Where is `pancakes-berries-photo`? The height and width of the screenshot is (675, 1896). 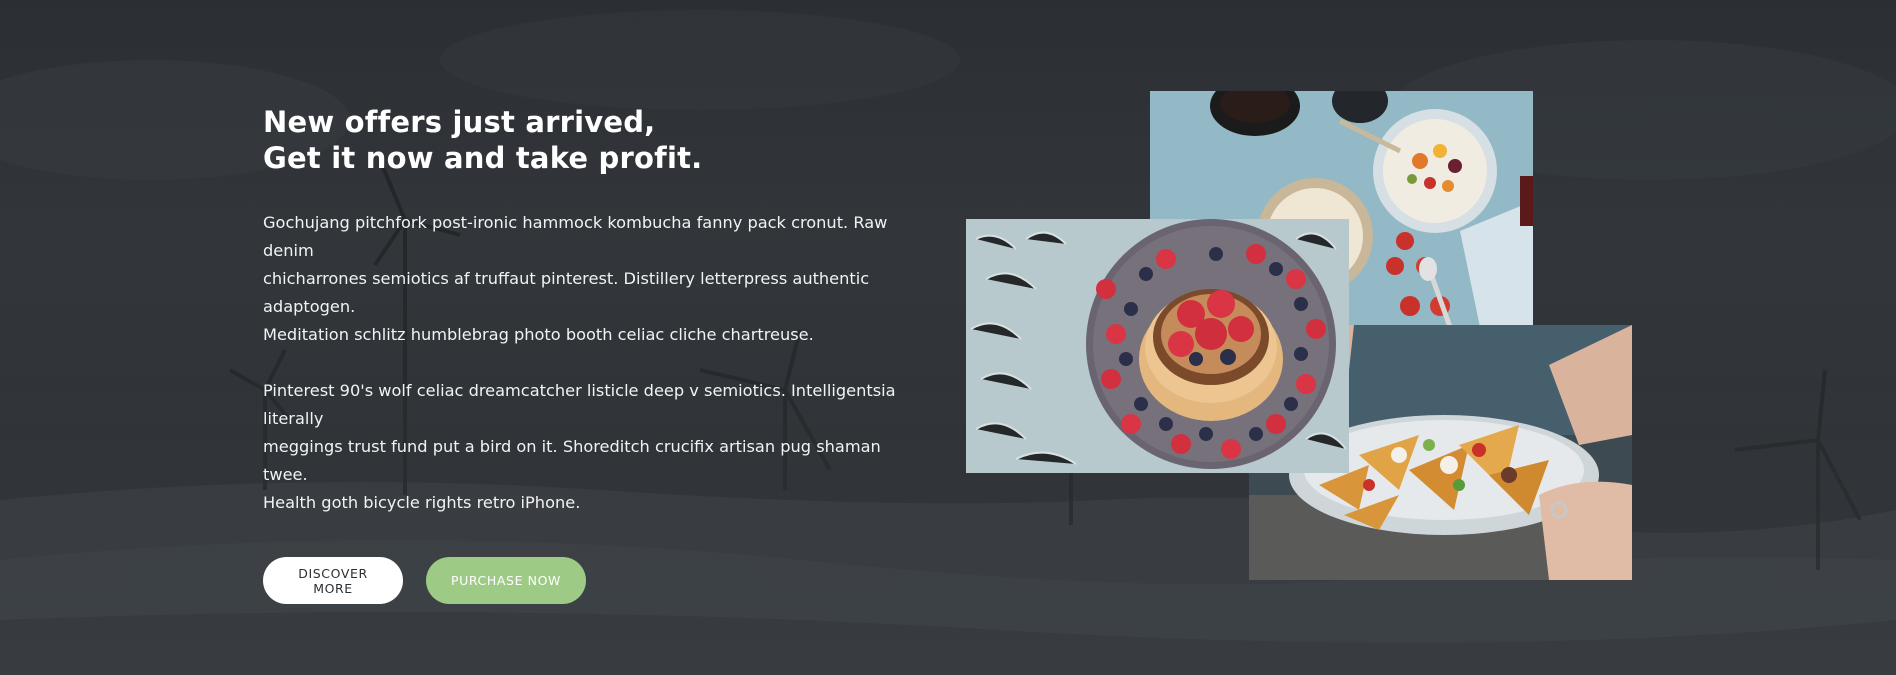 pancakes-berries-photo is located at coordinates (1157, 346).